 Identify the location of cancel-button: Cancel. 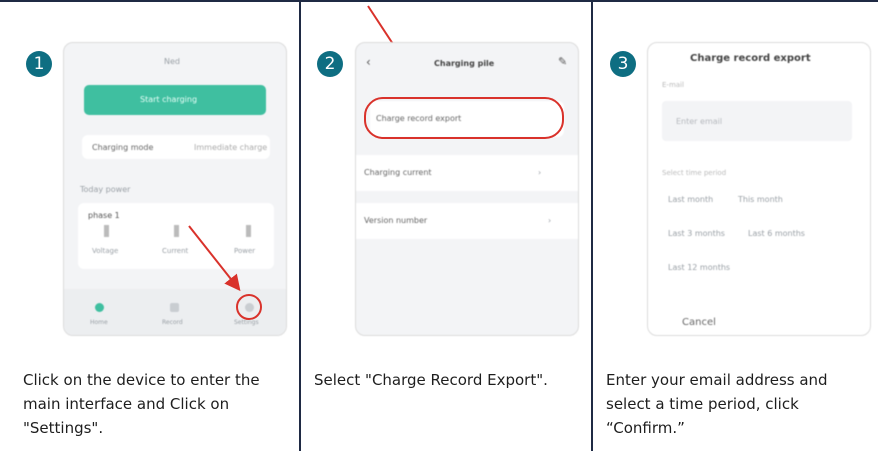
(699, 322).